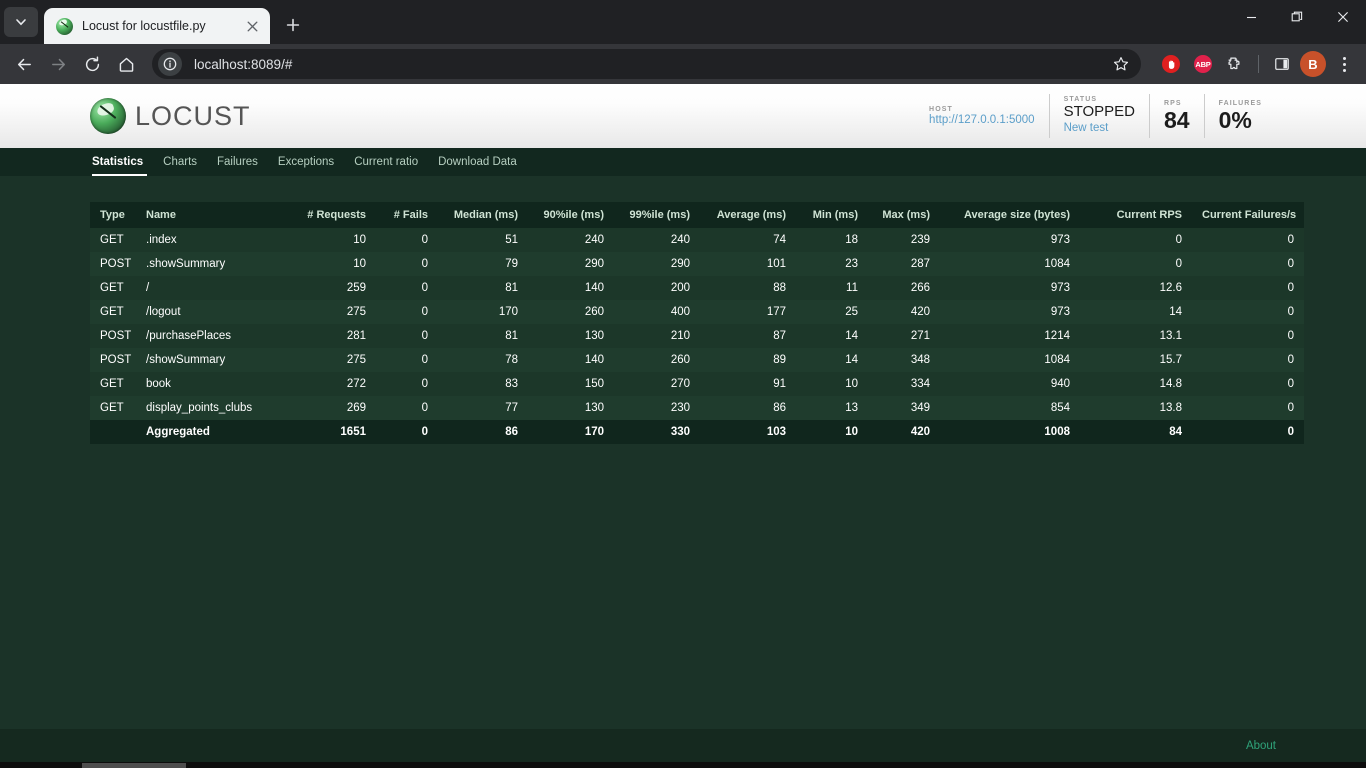 This screenshot has width=1366, height=768. What do you see at coordinates (112, 312) in the screenshot?
I see `cell-type: GET` at bounding box center [112, 312].